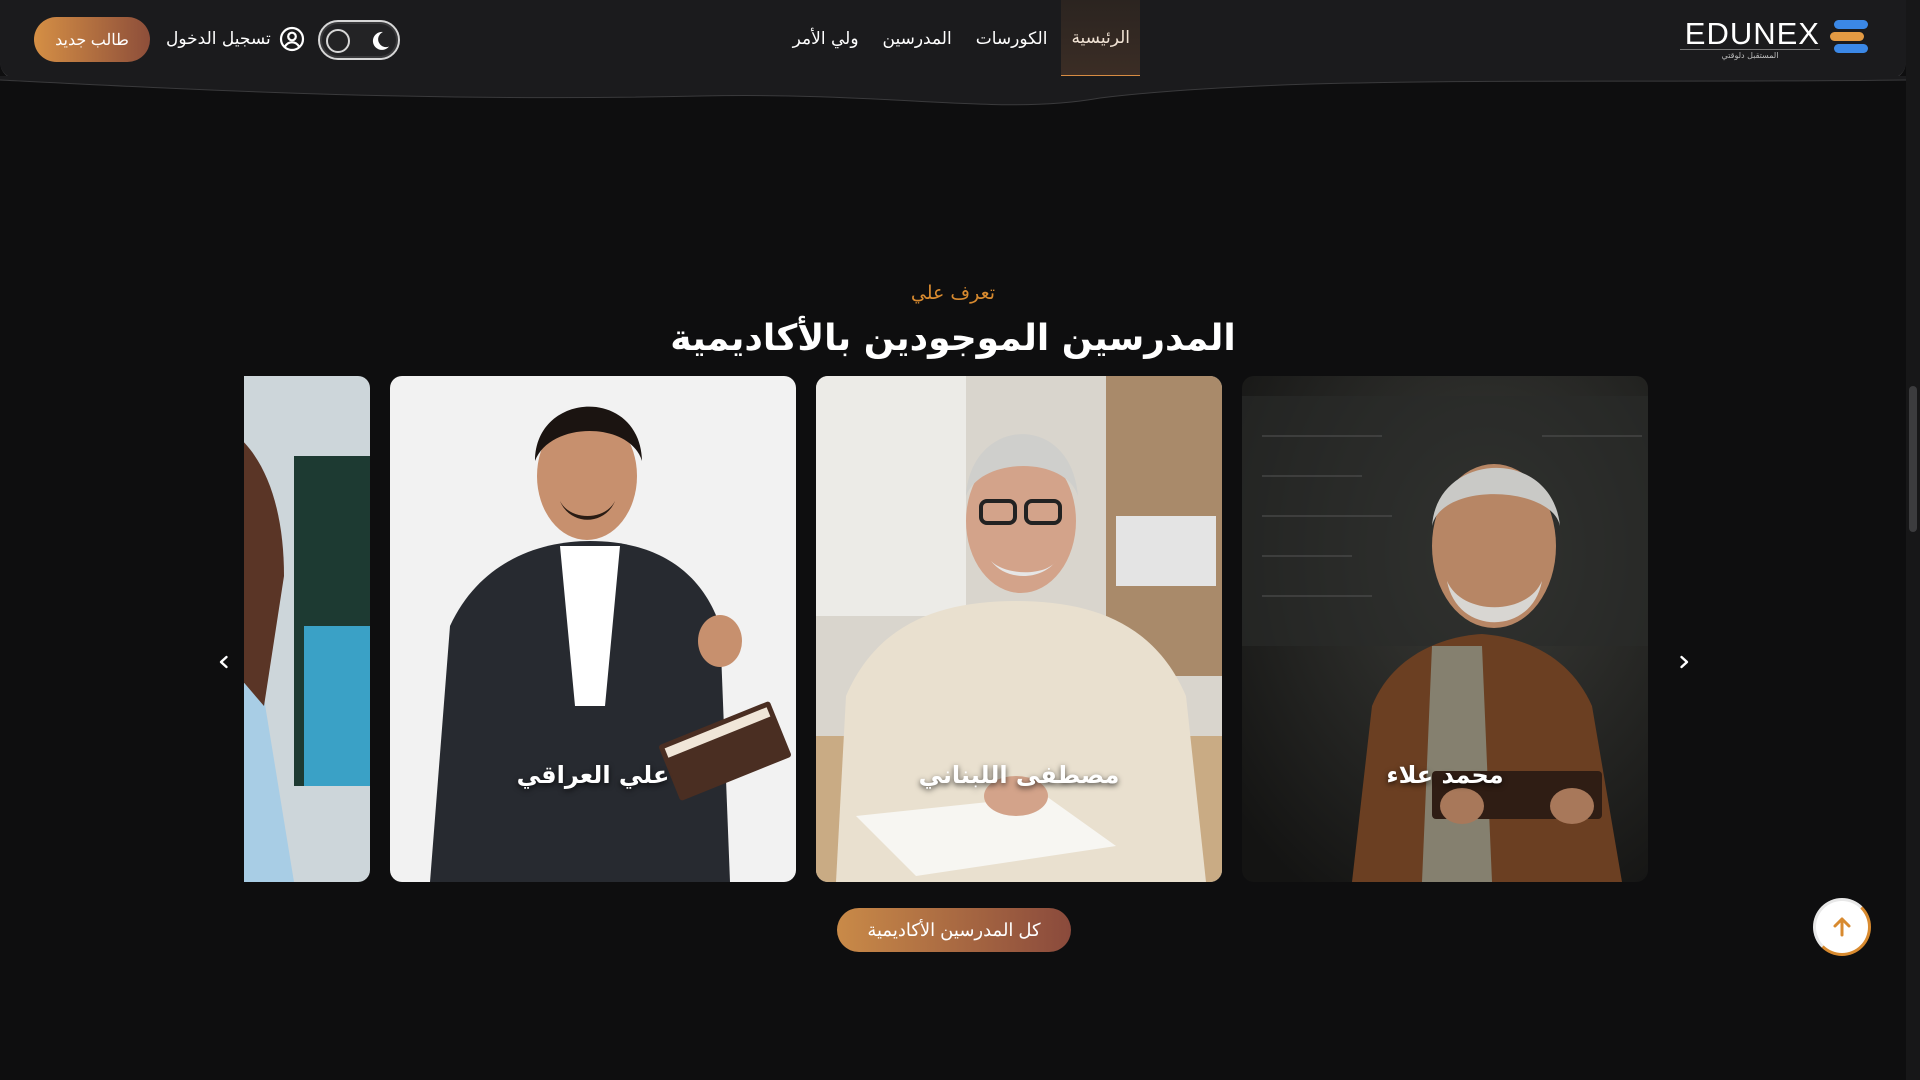 Image resolution: width=1920 pixels, height=1080 pixels. I want to click on arrow-up-icon, so click(1842, 927).